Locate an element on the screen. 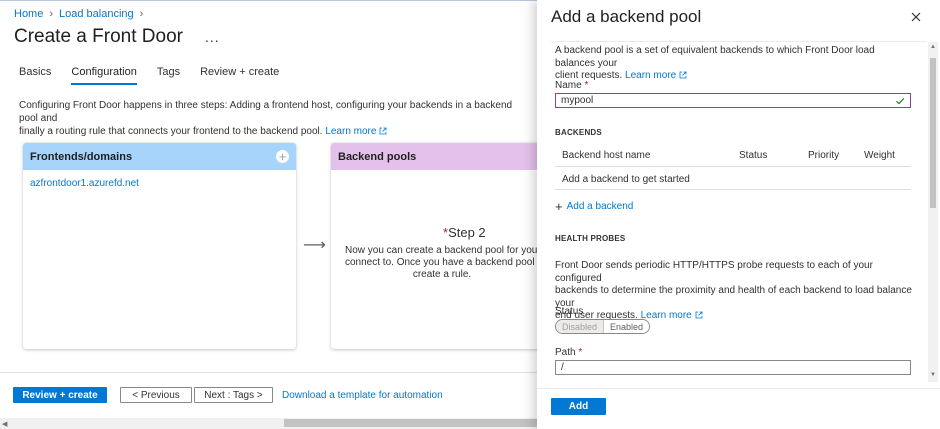 The image size is (940, 429). next-tags-button: Next : Tags > is located at coordinates (233, 395).